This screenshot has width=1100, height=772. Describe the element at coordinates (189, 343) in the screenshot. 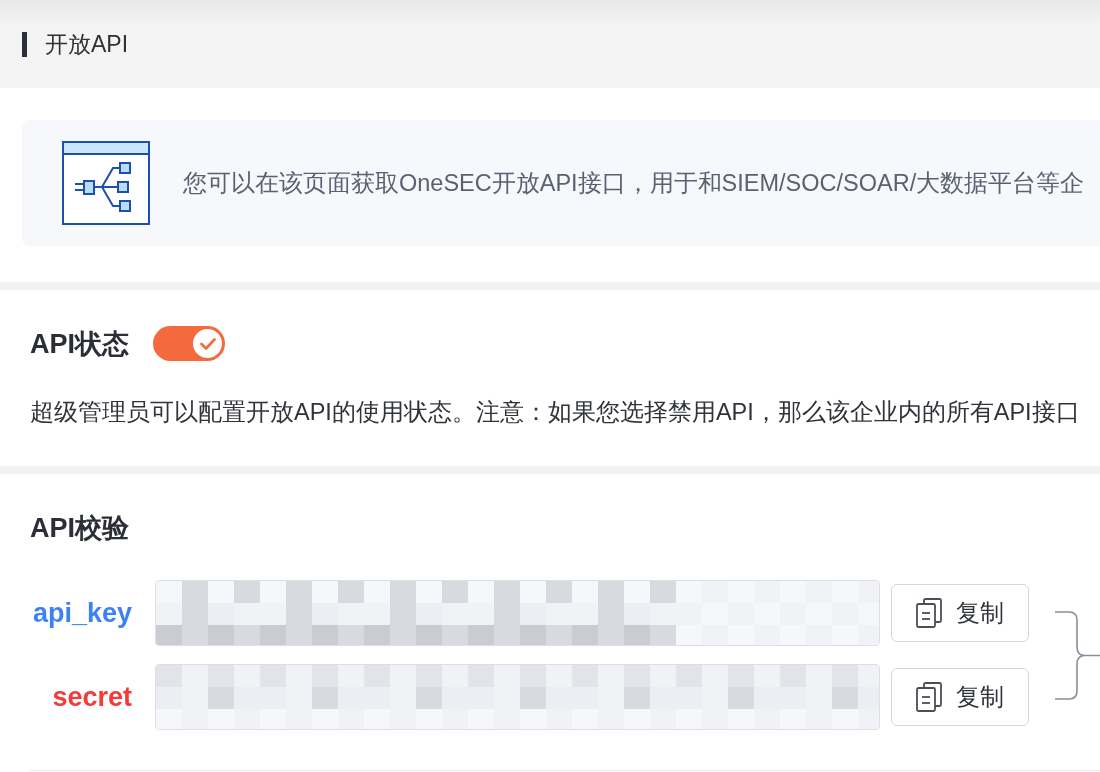

I see `toggle-switch` at that location.